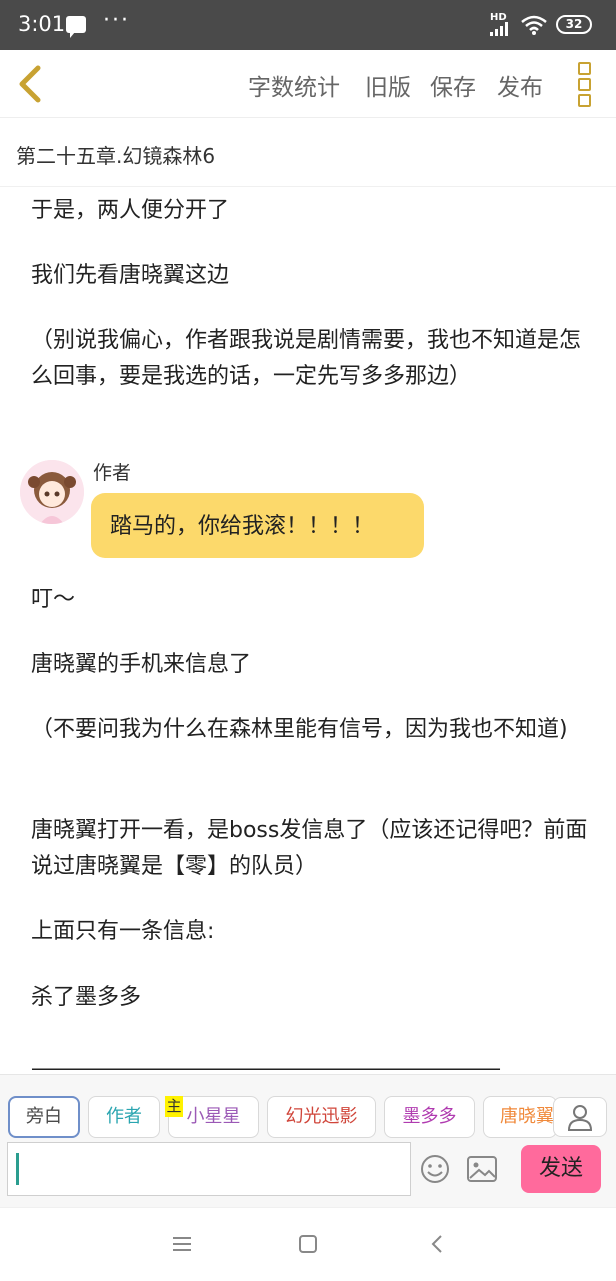  I want to click on role-chip-label: 墨多多, so click(429, 1116).